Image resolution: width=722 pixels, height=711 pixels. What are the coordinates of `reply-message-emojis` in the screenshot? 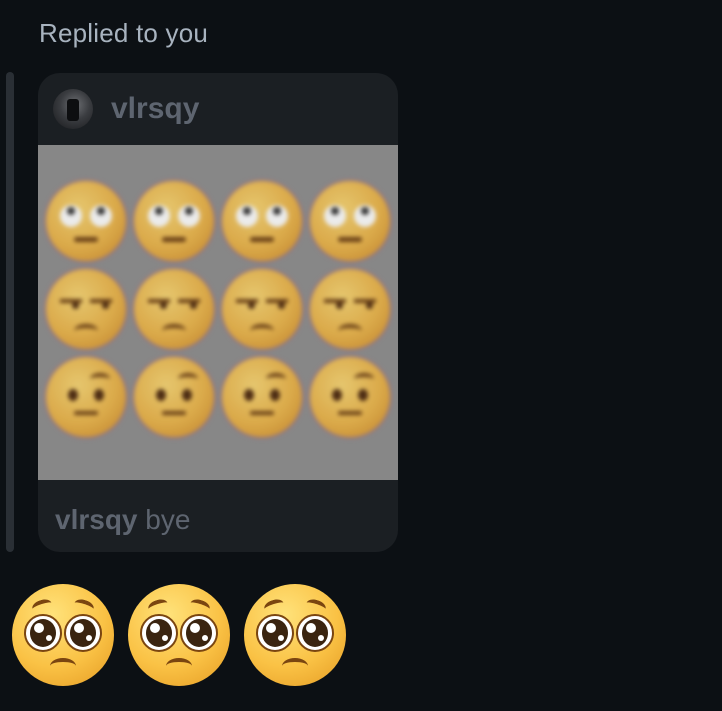 It's located at (179, 635).